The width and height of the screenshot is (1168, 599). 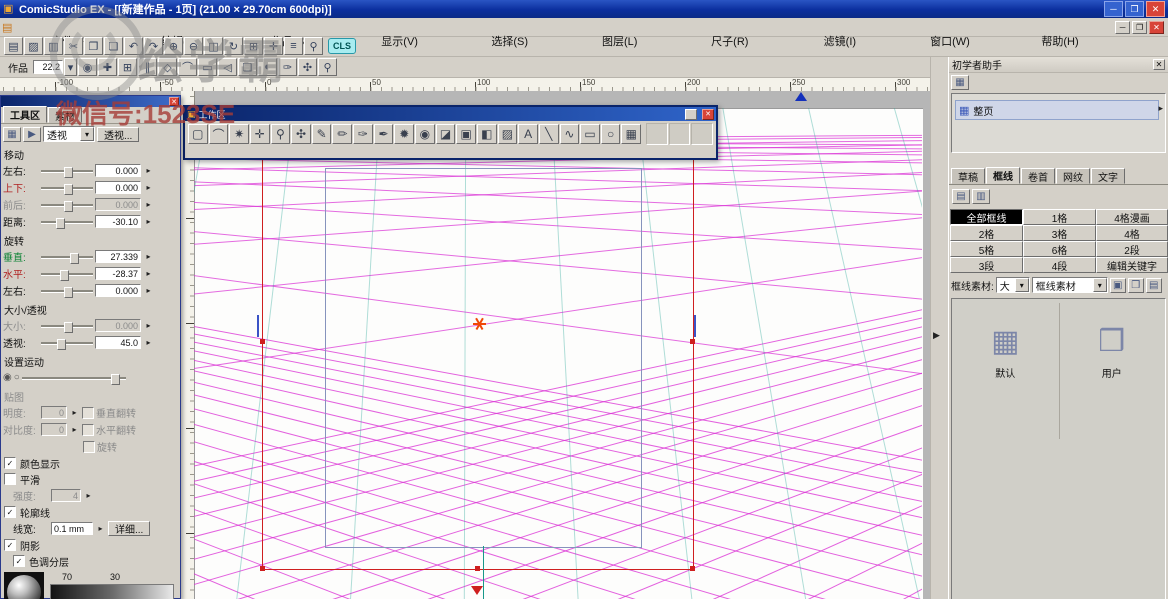 What do you see at coordinates (986, 217) in the screenshot?
I see `preset-all-frames: 全部框线` at bounding box center [986, 217].